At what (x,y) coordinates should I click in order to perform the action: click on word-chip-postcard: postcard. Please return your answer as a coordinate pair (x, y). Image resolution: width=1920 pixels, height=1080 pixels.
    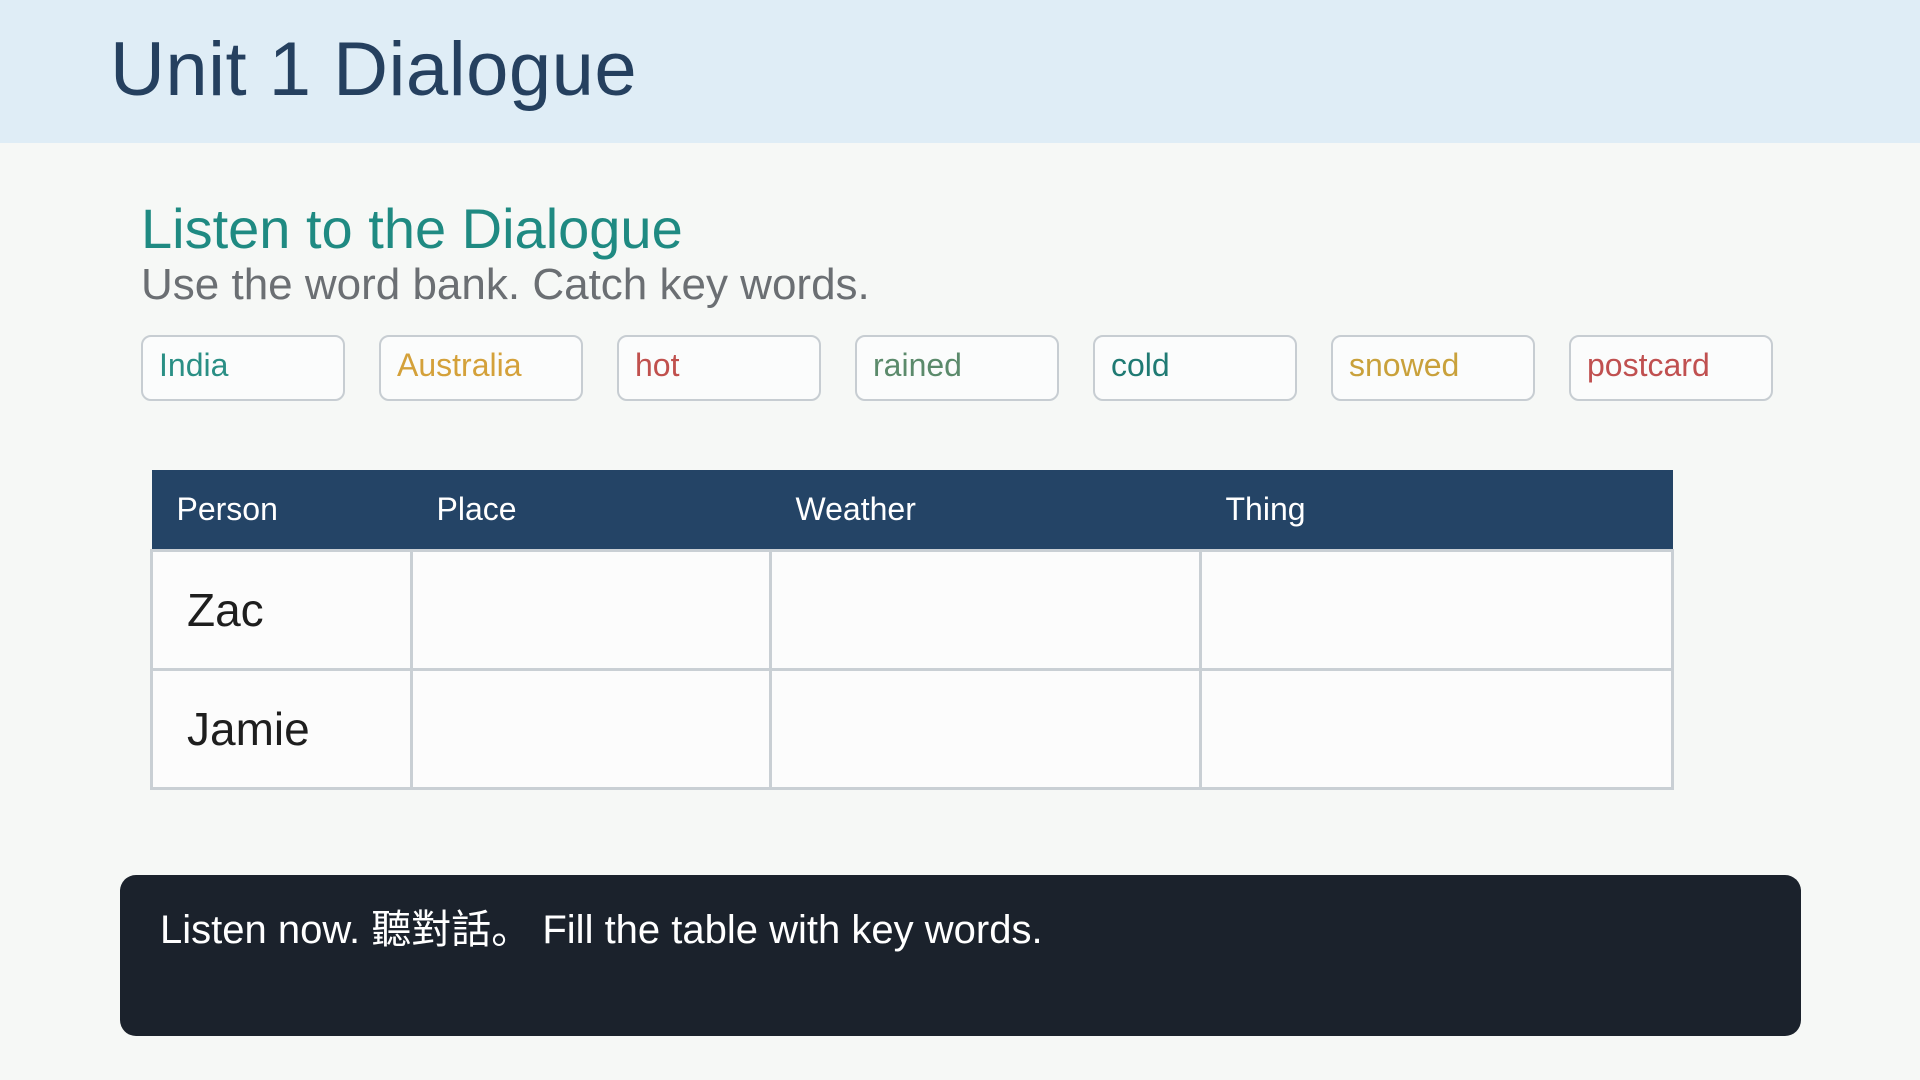
    Looking at the image, I should click on (1671, 368).